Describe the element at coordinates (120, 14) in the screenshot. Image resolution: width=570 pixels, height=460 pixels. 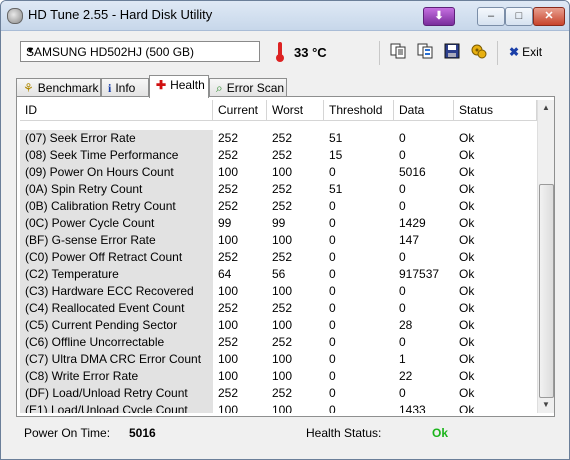
I see `window-title: HD Tune 2.55 - Hard Disk Utility` at that location.